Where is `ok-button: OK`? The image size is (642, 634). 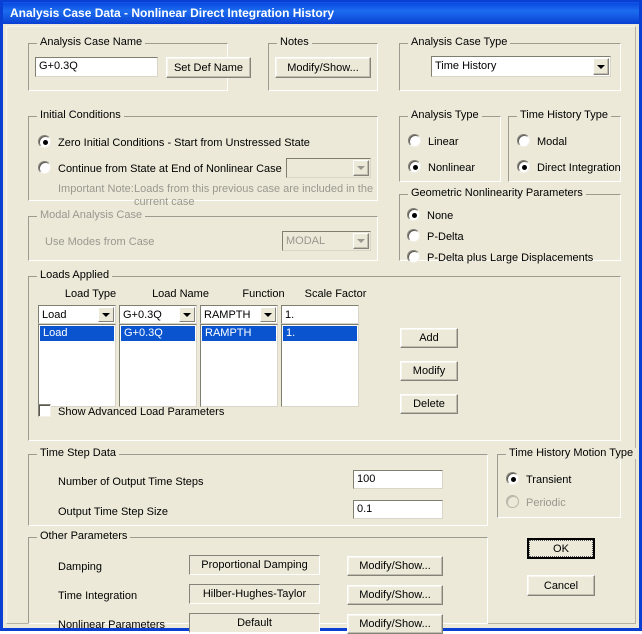
ok-button: OK is located at coordinates (561, 548).